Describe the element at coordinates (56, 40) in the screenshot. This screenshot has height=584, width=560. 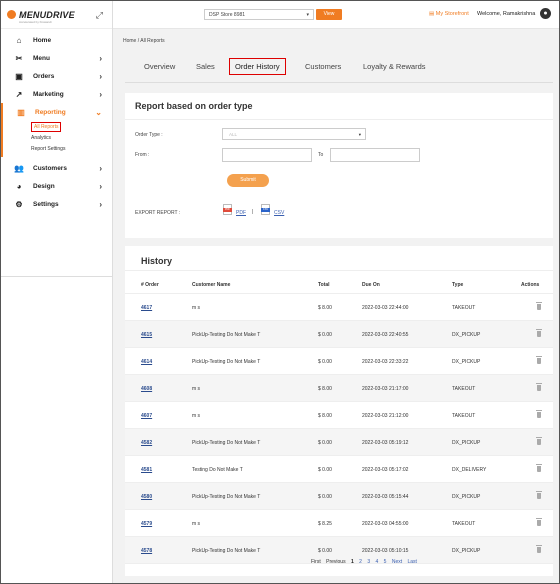
I see `sidebar-item-home: ⌂ Home` at that location.